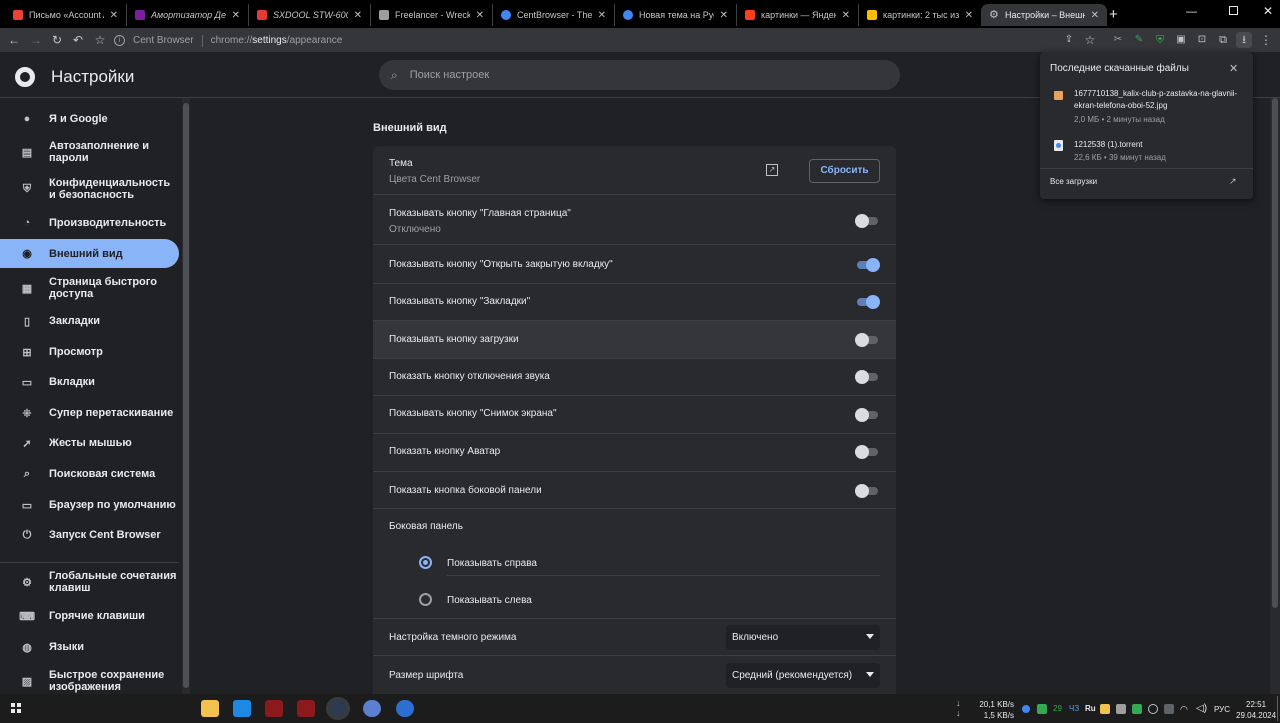 The height and width of the screenshot is (723, 1280). I want to click on setting-row-mute-button: Показать кнопку отключения звука, so click(634, 377).